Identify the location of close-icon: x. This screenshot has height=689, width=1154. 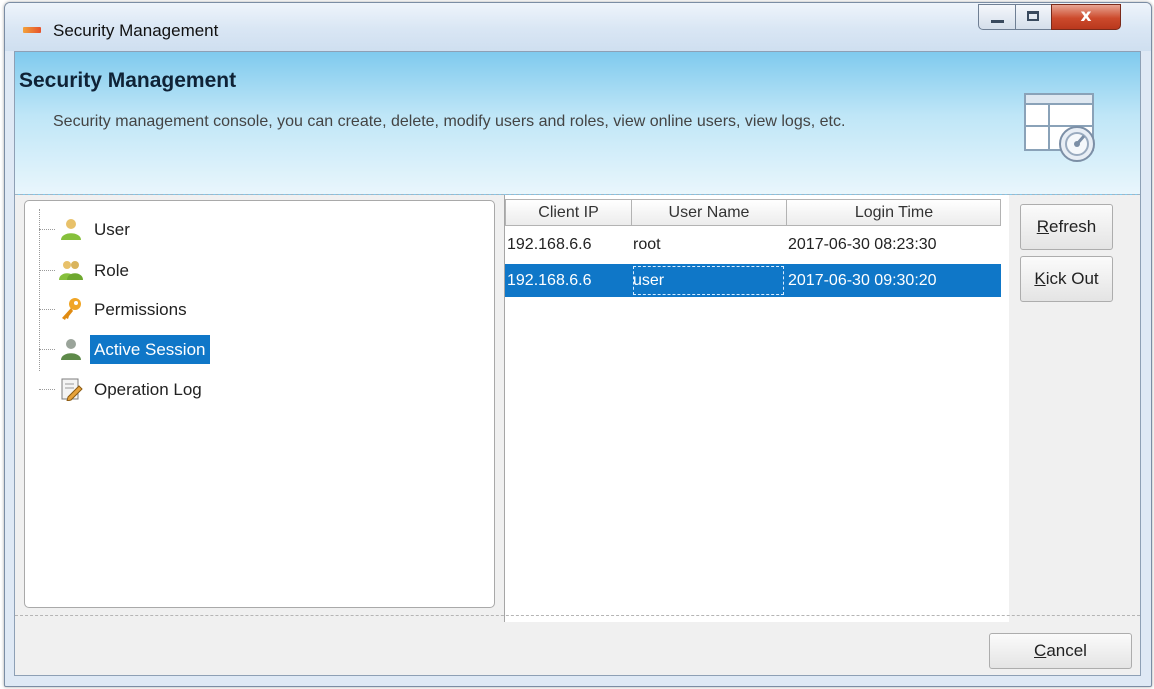
(1086, 16).